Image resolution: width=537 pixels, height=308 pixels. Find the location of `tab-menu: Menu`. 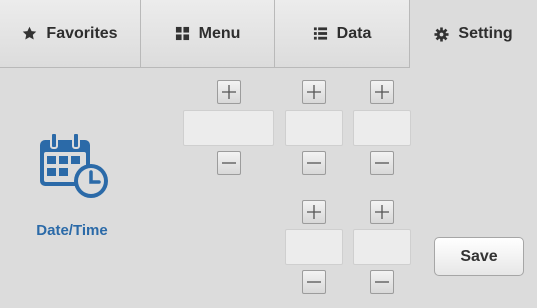

tab-menu: Menu is located at coordinates (208, 34).